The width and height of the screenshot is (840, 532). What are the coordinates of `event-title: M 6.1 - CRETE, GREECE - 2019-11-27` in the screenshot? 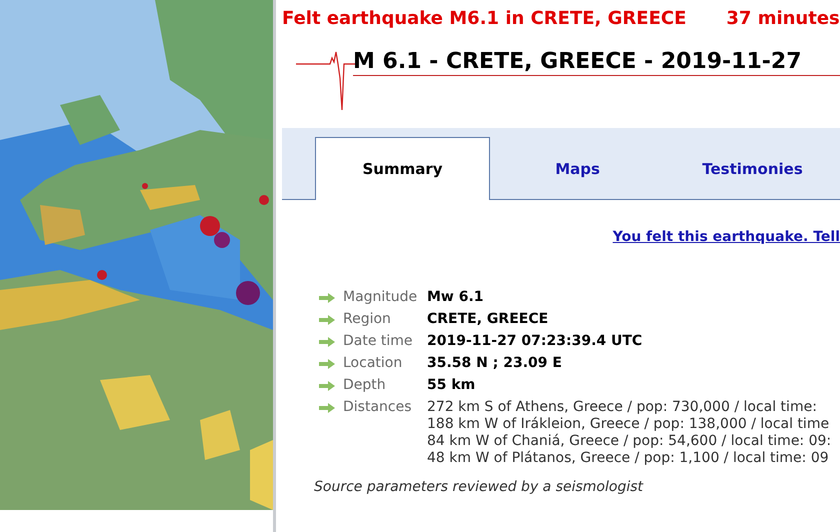 It's located at (596, 62).